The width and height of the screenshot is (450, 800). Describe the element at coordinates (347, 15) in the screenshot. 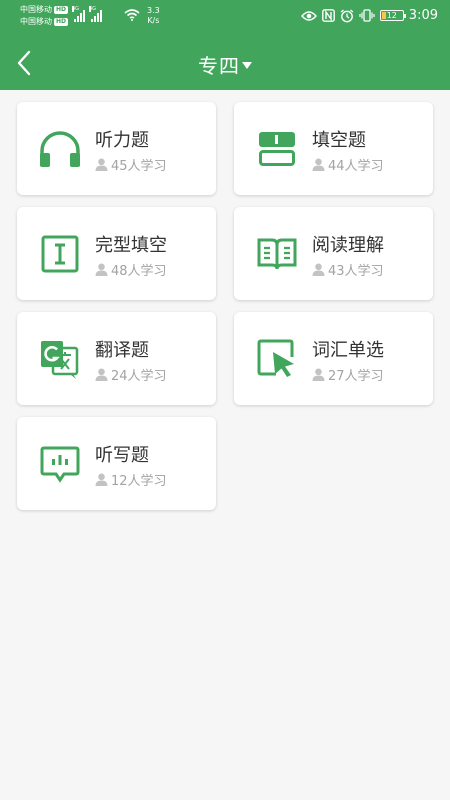

I see `alarm-icon` at that location.